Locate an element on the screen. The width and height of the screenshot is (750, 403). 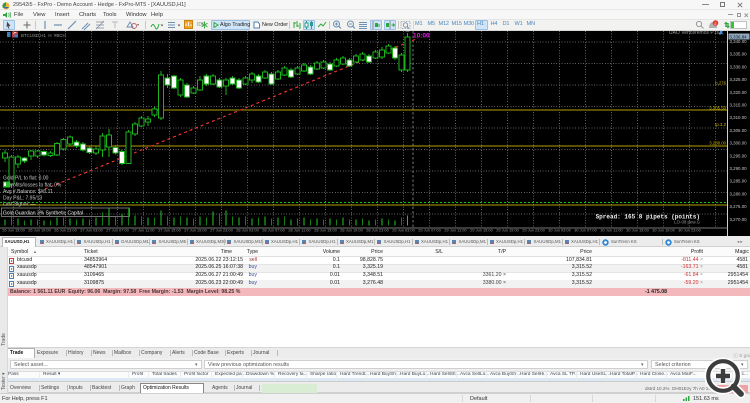
svg-text: 28 Jun 15:00 is located at coordinates (325, 230).